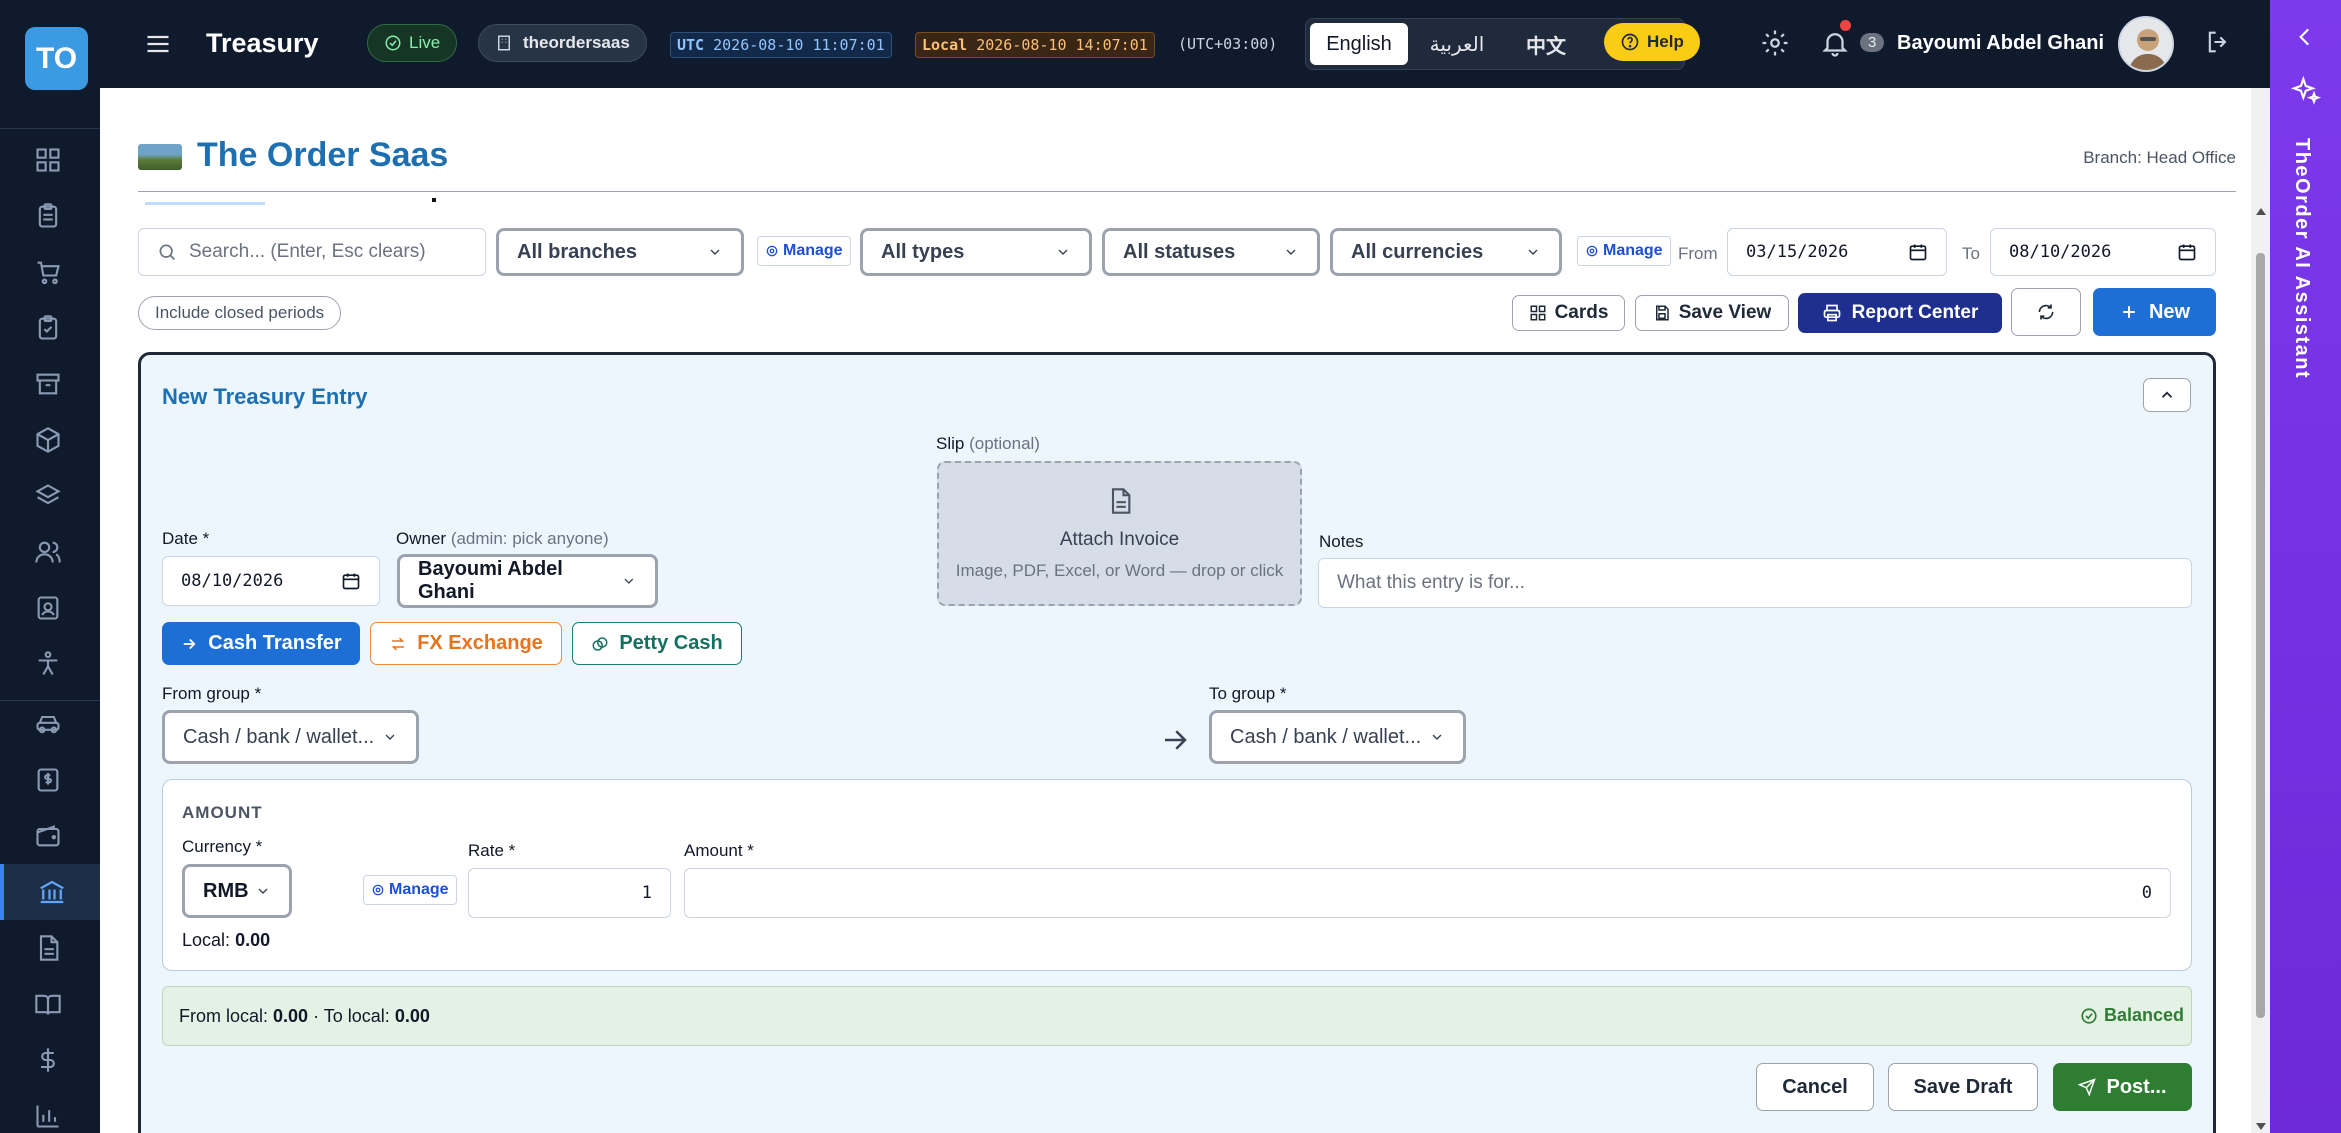 The image size is (2341, 1133). What do you see at coordinates (1845, 25) in the screenshot?
I see `notification-dot` at bounding box center [1845, 25].